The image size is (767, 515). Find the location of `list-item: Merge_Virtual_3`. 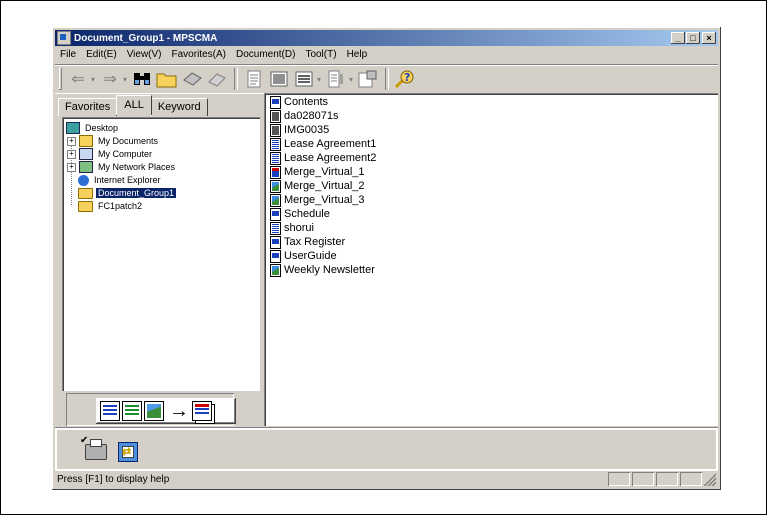

list-item: Merge_Virtual_3 is located at coordinates (317, 200).